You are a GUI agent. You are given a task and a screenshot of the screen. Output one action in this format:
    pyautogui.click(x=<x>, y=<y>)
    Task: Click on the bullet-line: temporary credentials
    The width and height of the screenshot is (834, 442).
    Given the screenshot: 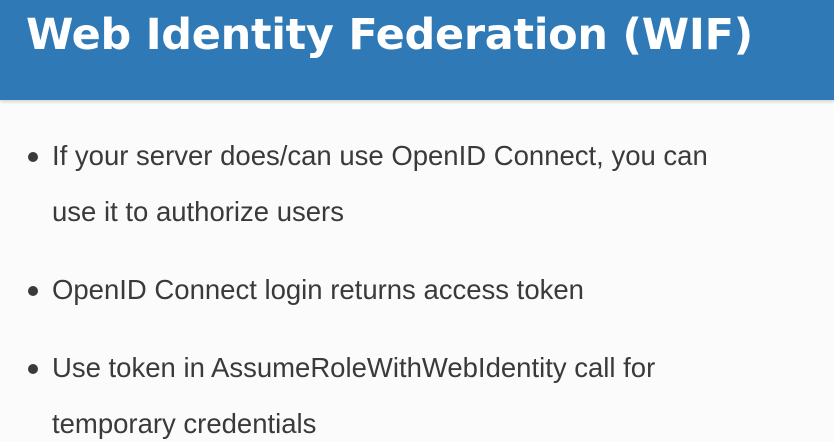 What is the action you would take?
    pyautogui.click(x=184, y=423)
    